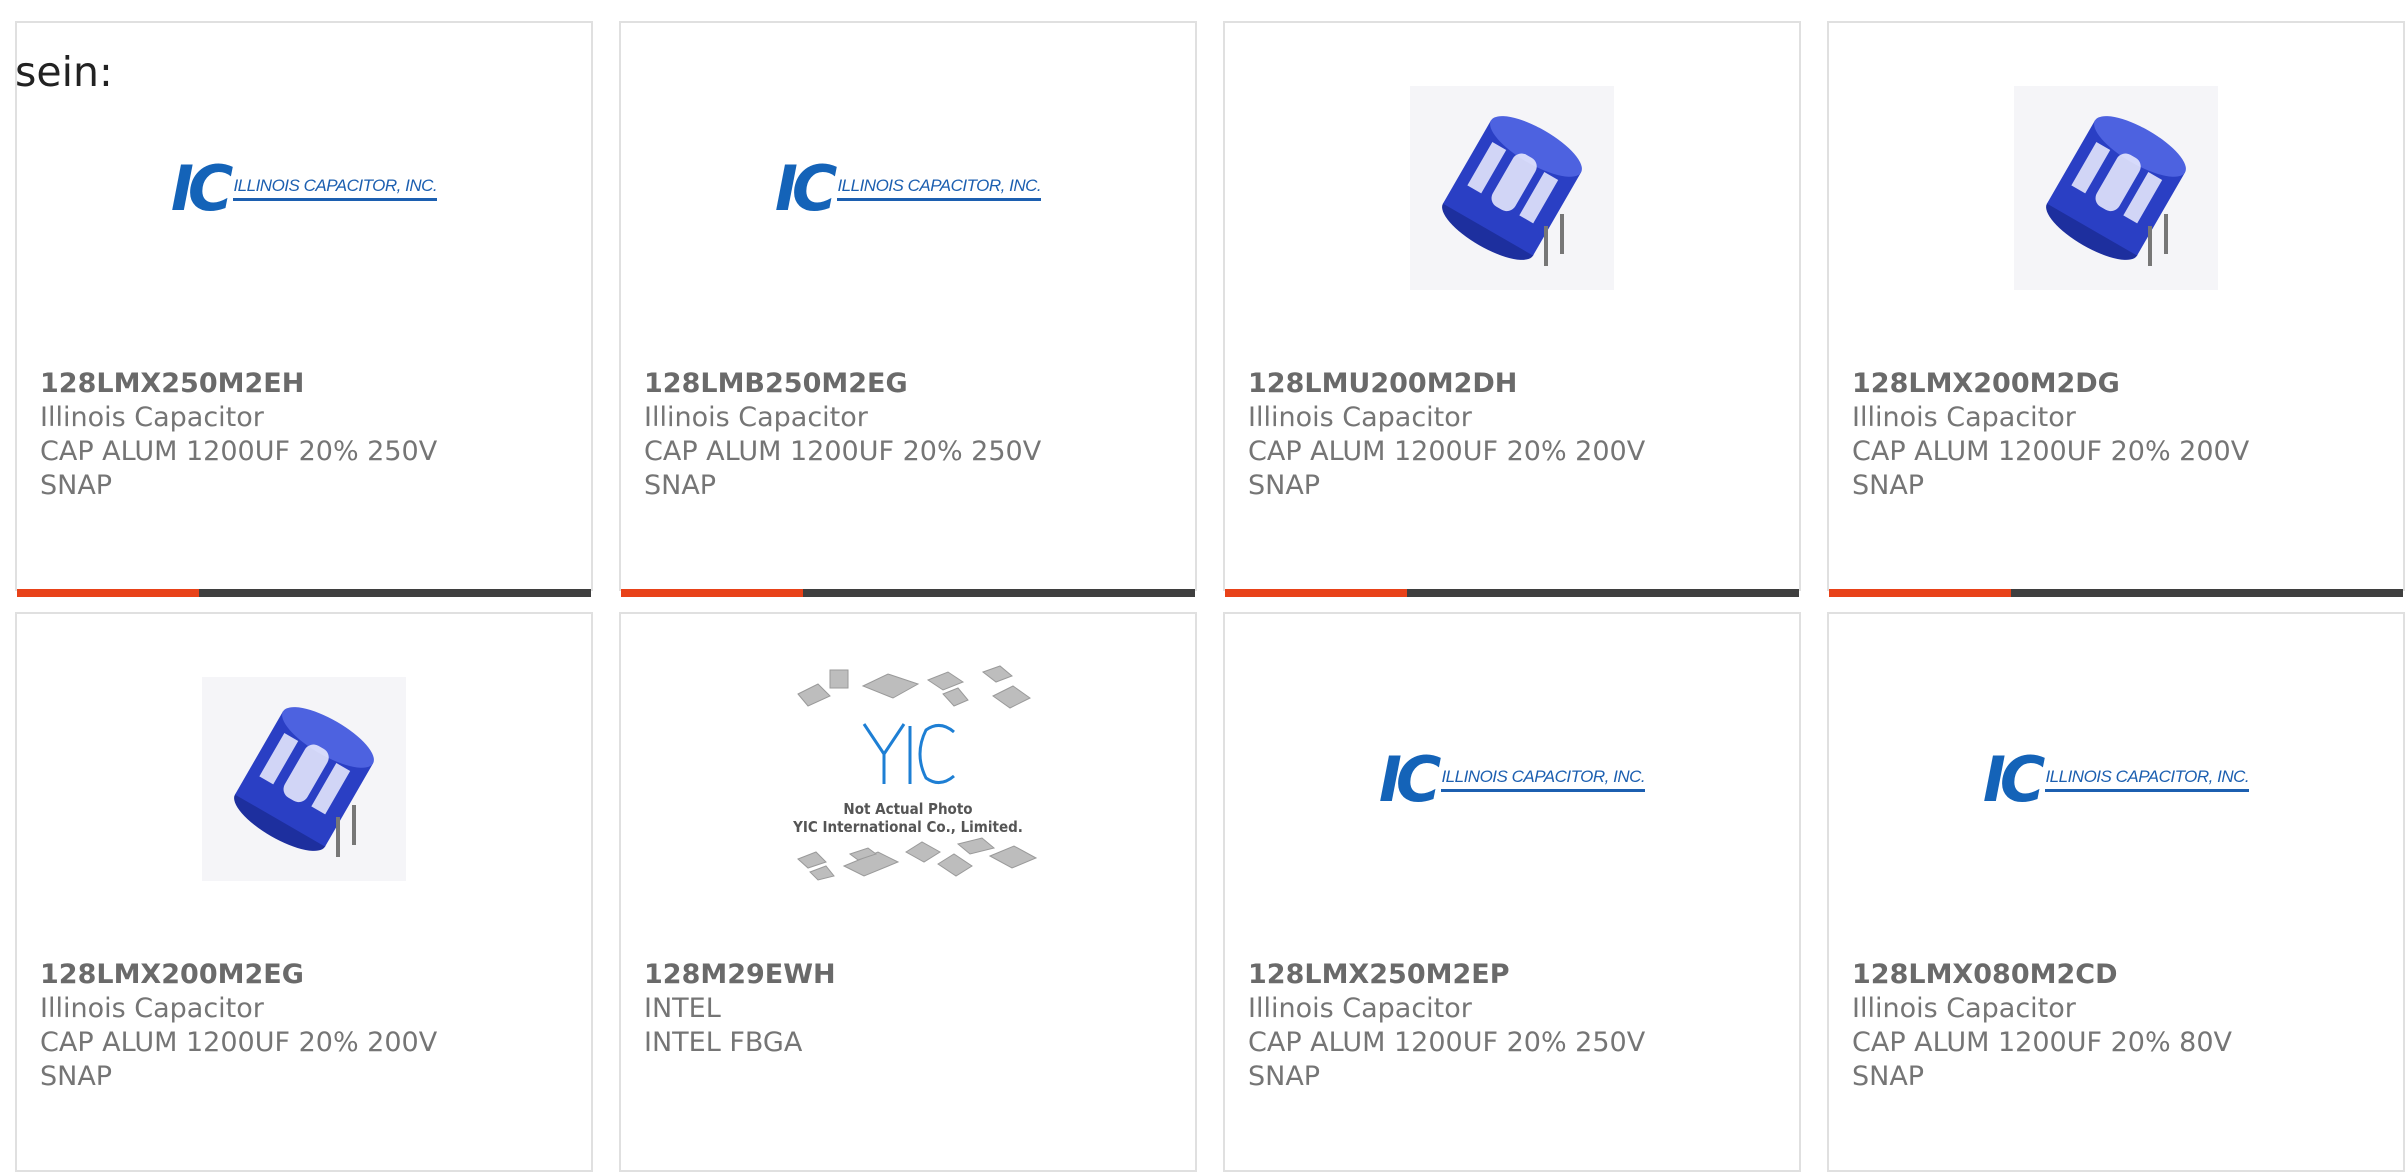 This screenshot has height=1172, width=2406. I want to click on yic-caption-line-2: YIC International Co., Limited., so click(907, 827).